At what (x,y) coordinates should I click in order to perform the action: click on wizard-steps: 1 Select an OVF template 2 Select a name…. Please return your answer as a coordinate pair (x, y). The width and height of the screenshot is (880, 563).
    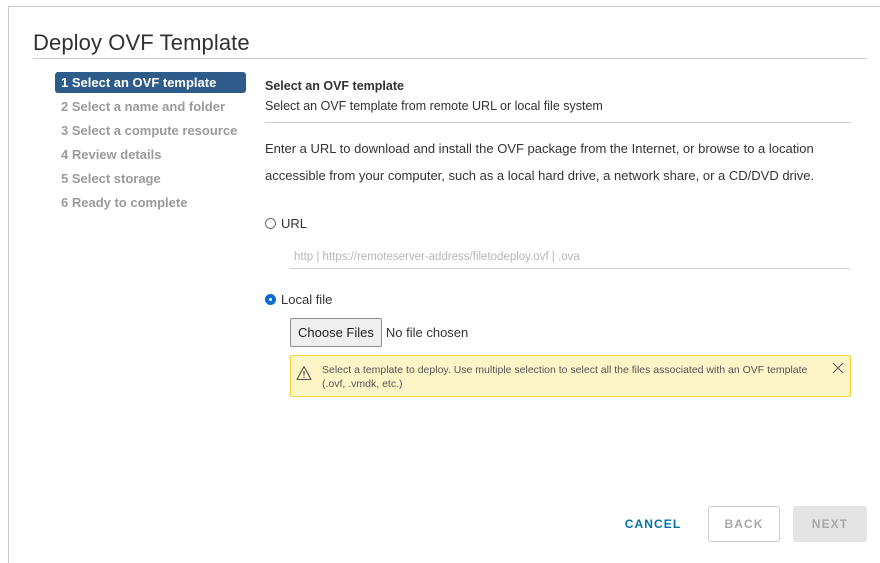
    Looking at the image, I should click on (151, 144).